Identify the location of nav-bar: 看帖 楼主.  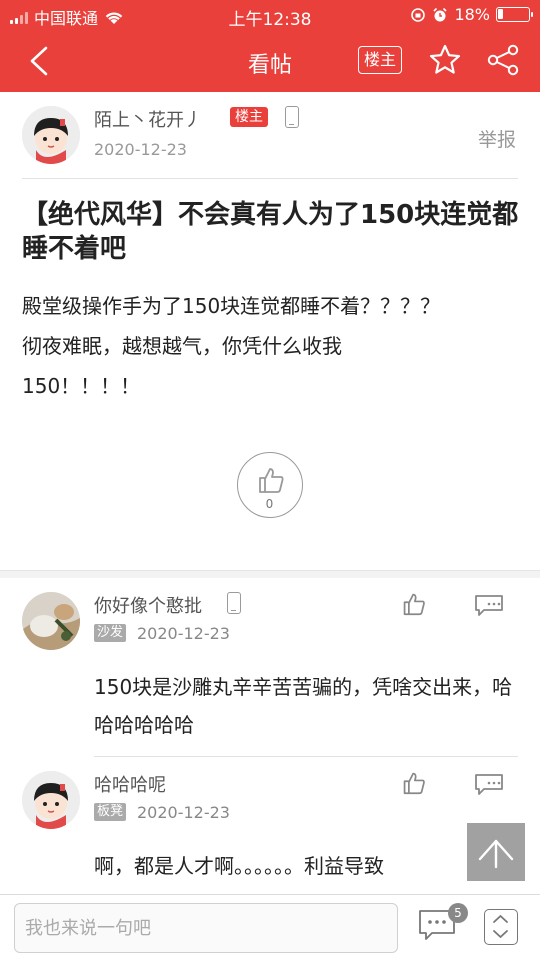
(270, 61).